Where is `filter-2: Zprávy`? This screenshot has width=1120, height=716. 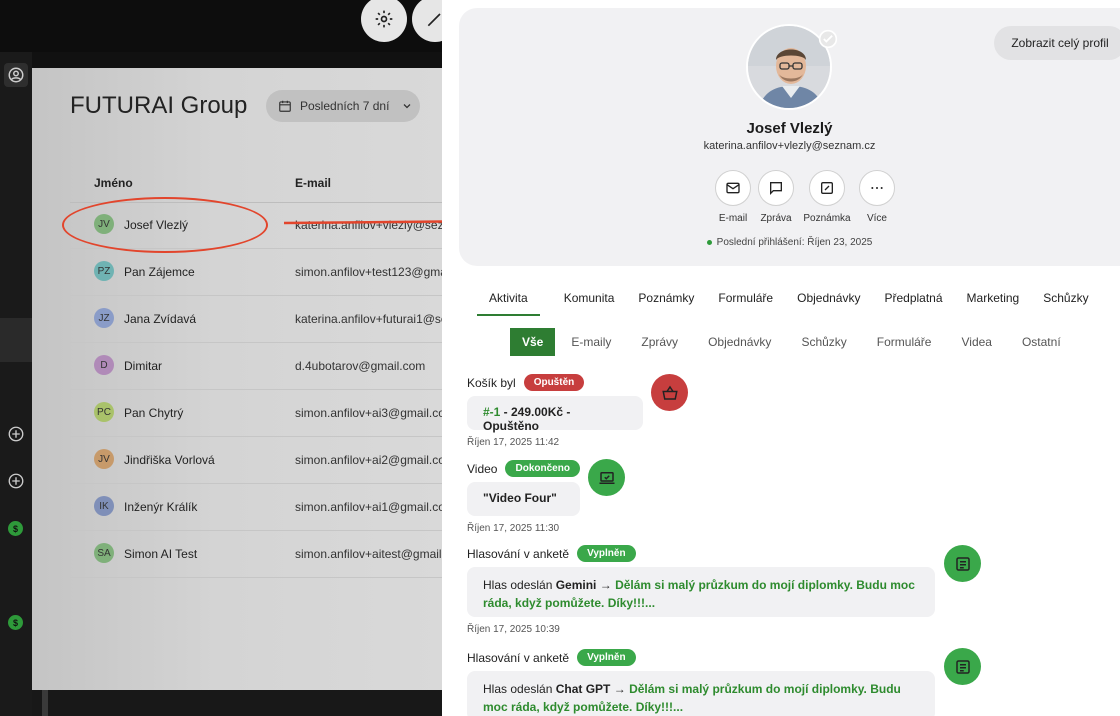
filter-2: Zprávy is located at coordinates (659, 342).